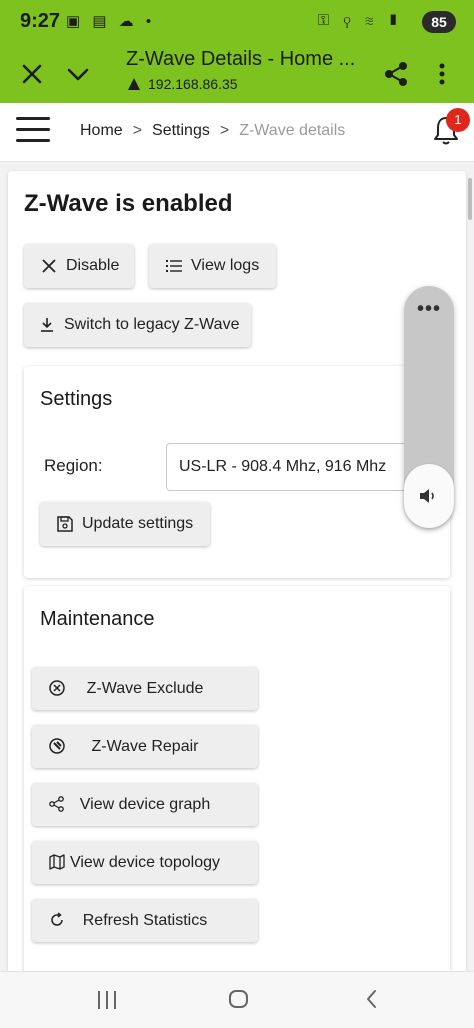 The height and width of the screenshot is (1028, 474). I want to click on update-settings-button: Update settings, so click(125, 524).